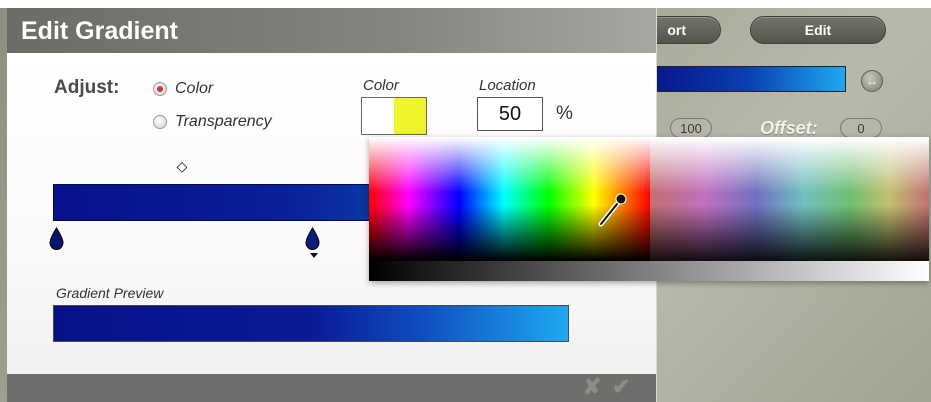 The image size is (931, 402). I want to click on background-value-field: 100, so click(691, 128).